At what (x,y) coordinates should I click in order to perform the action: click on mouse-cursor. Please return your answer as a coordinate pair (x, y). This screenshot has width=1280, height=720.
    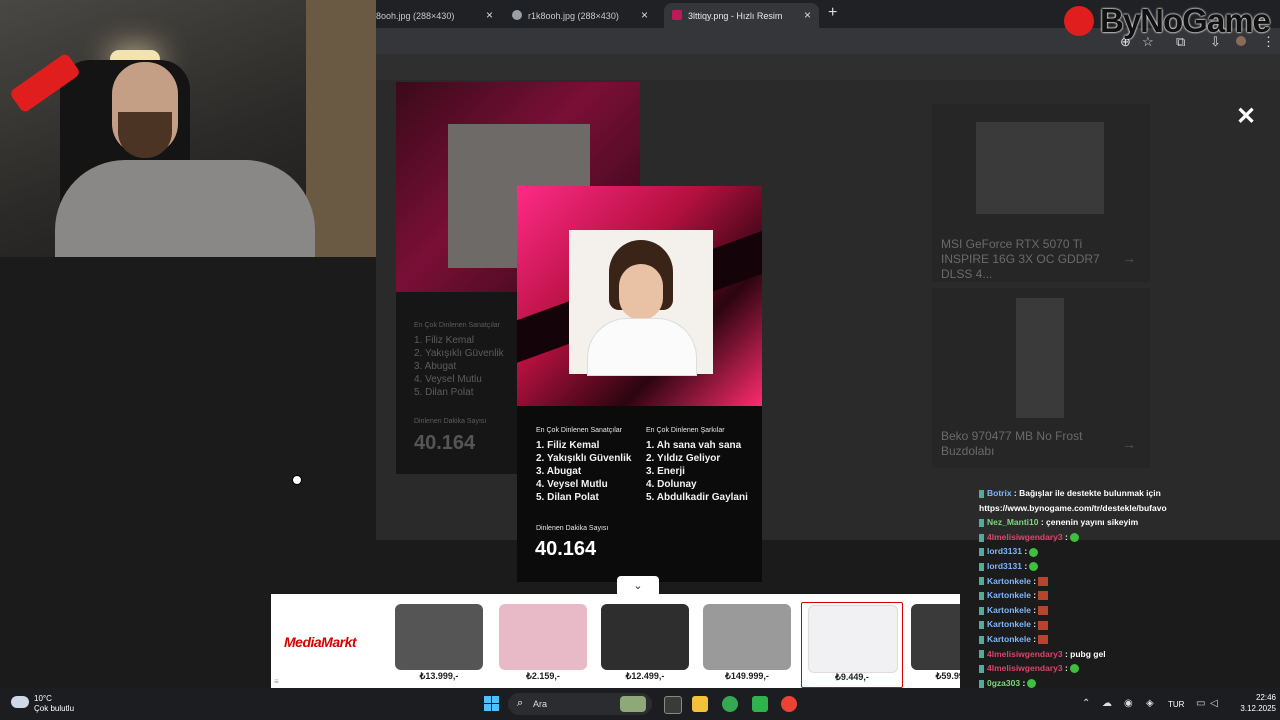
    Looking at the image, I should click on (297, 480).